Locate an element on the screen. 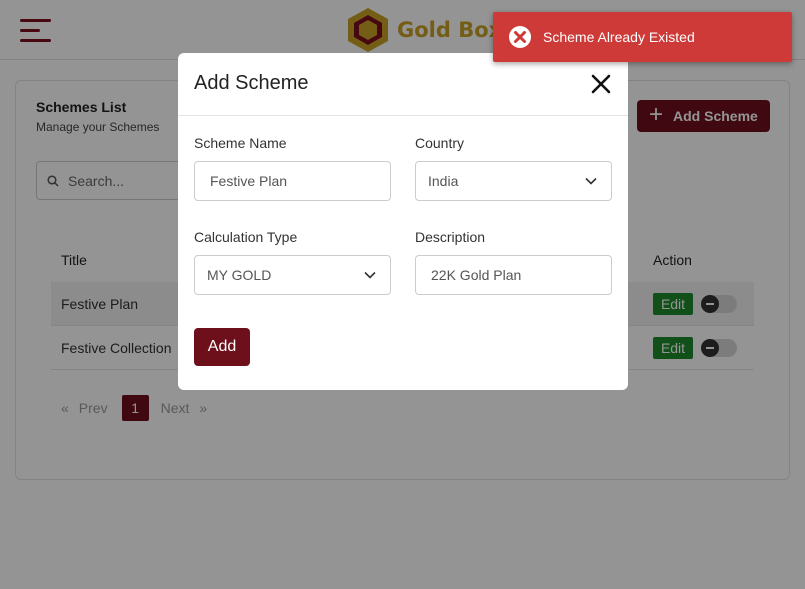 This screenshot has height=589, width=805. description-input is located at coordinates (513, 275).